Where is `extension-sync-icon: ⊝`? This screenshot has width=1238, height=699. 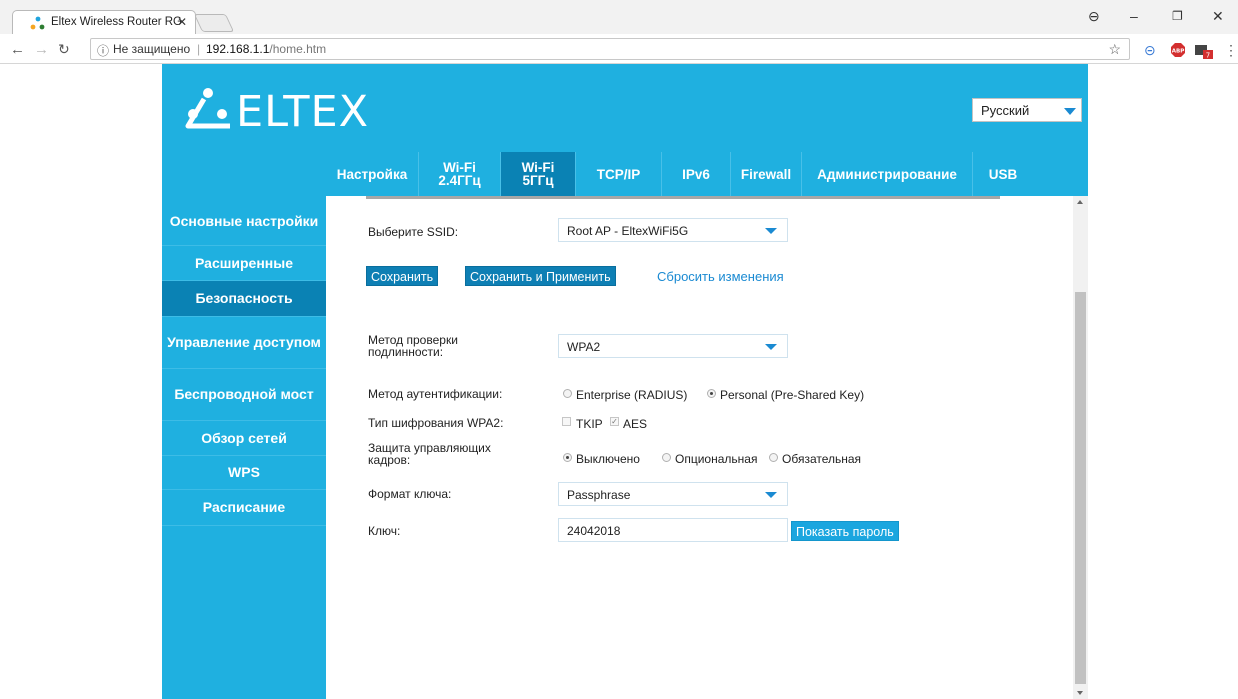 extension-sync-icon: ⊝ is located at coordinates (1150, 50).